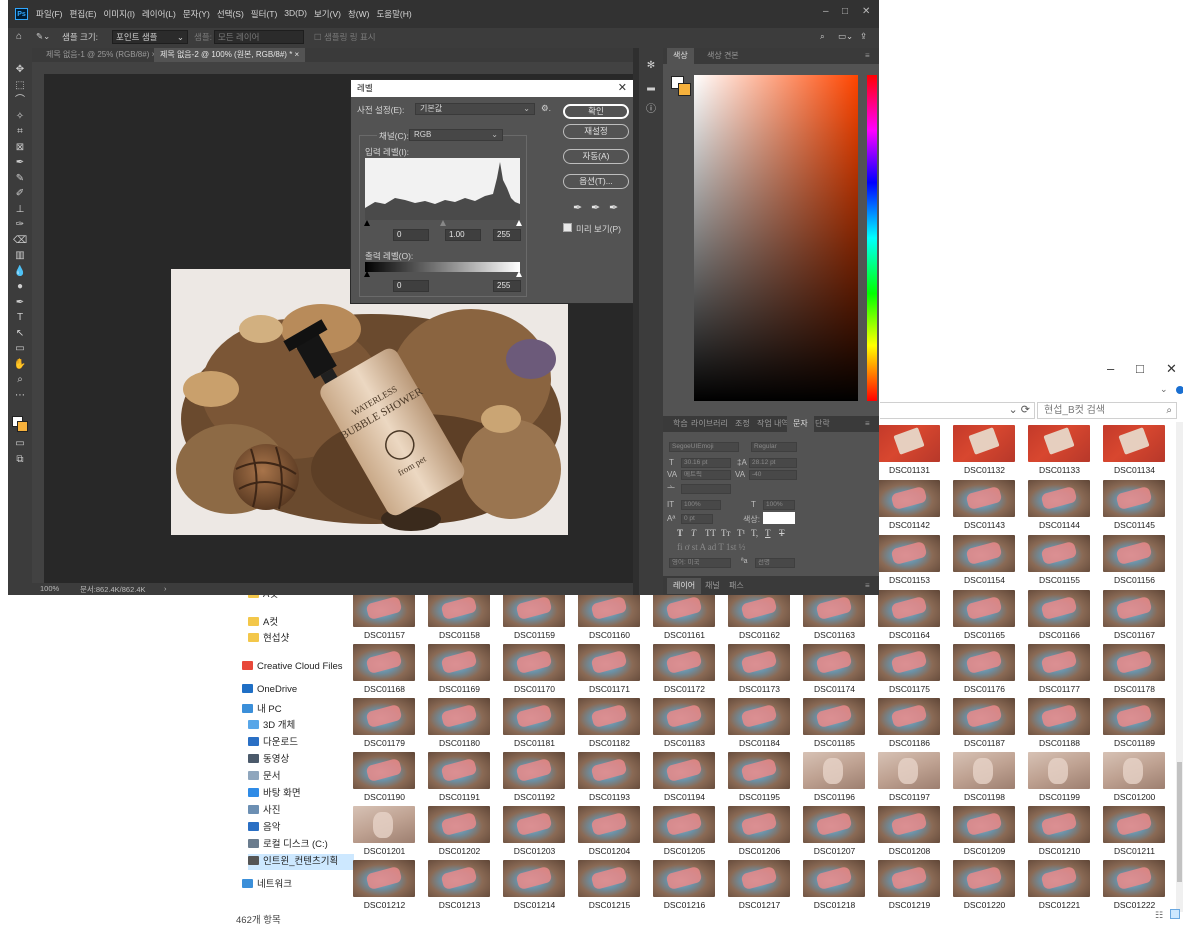  What do you see at coordinates (782, 533) in the screenshot?
I see `strikethrough-button: T` at bounding box center [782, 533].